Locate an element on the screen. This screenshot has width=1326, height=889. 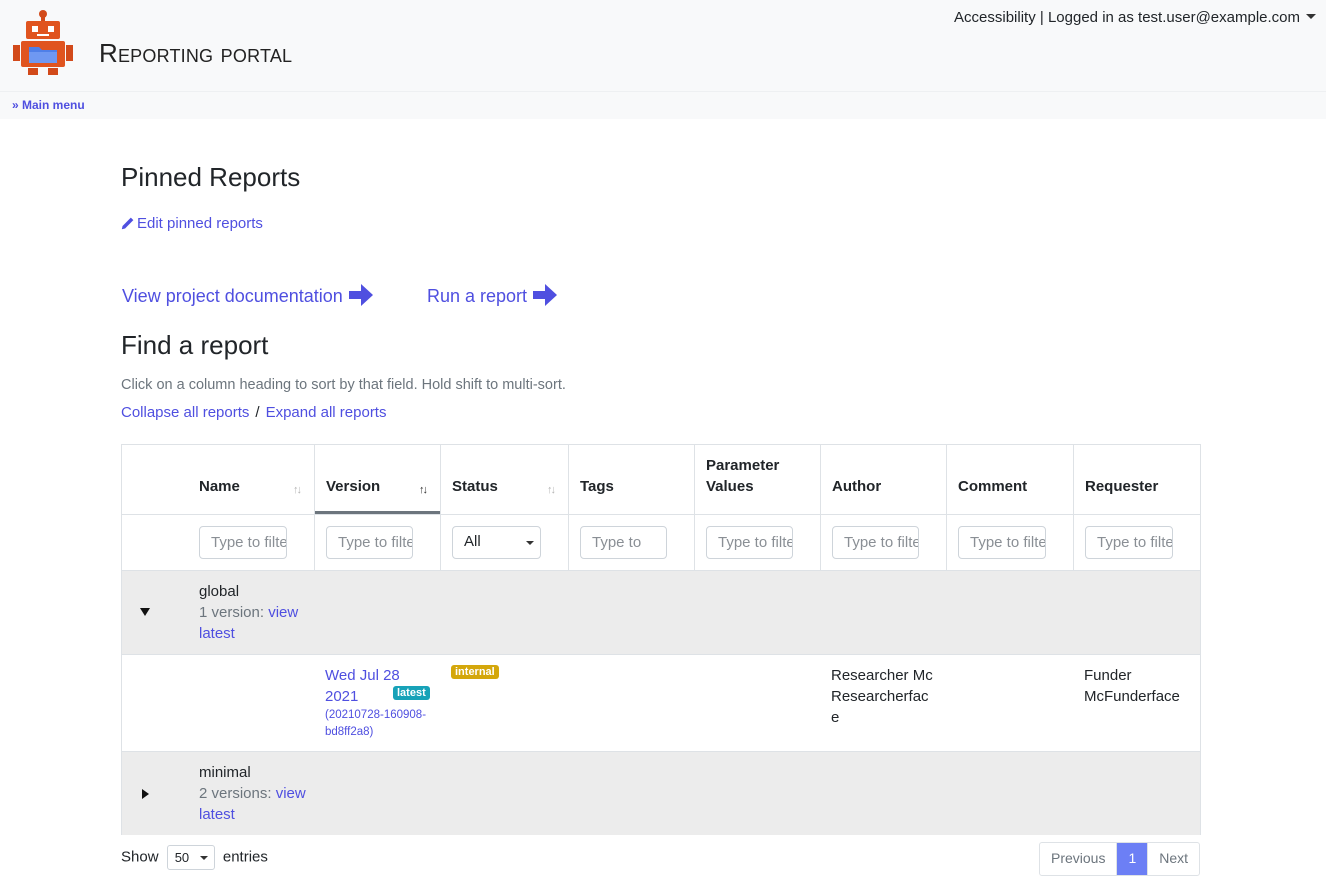
run-report-label: Run a report is located at coordinates (477, 296).